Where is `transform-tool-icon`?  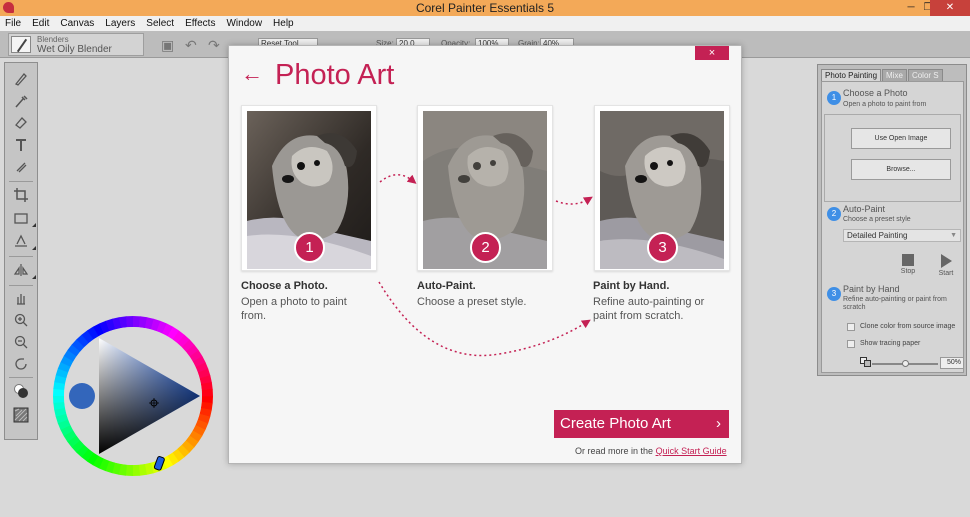
transform-tool-icon is located at coordinates (21, 241).